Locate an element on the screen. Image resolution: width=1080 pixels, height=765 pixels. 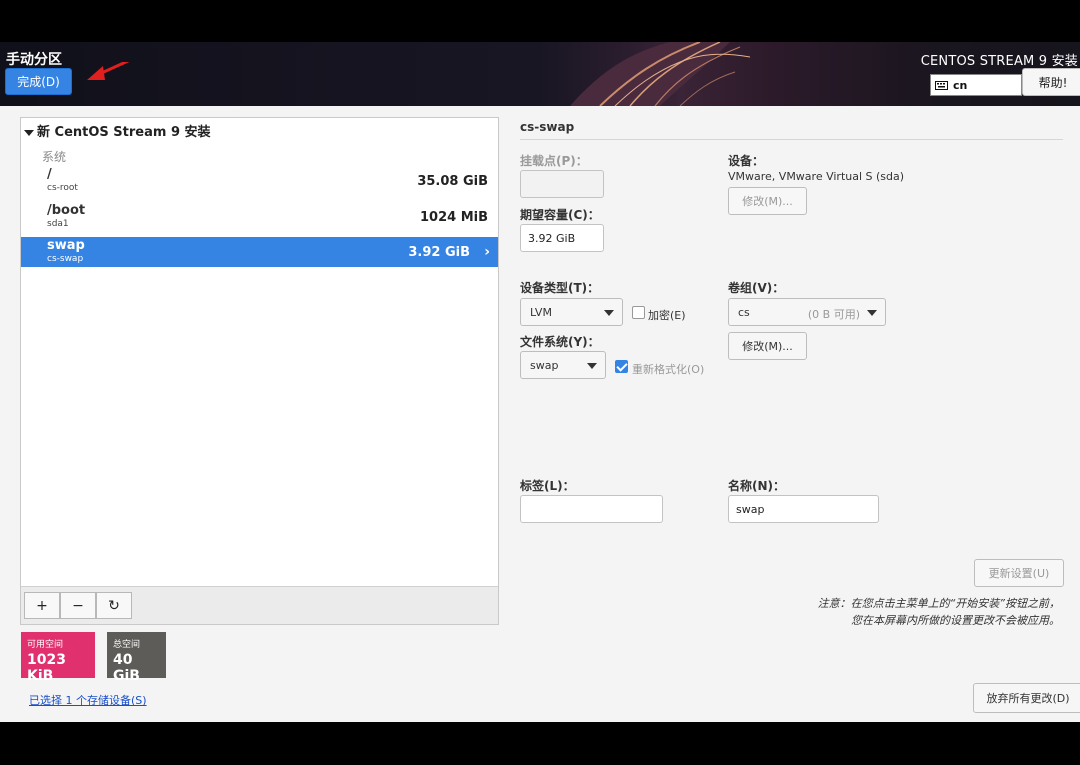
selected-storage-devices-link: 已选择 1 个存储设备(S) is located at coordinates (88, 700).